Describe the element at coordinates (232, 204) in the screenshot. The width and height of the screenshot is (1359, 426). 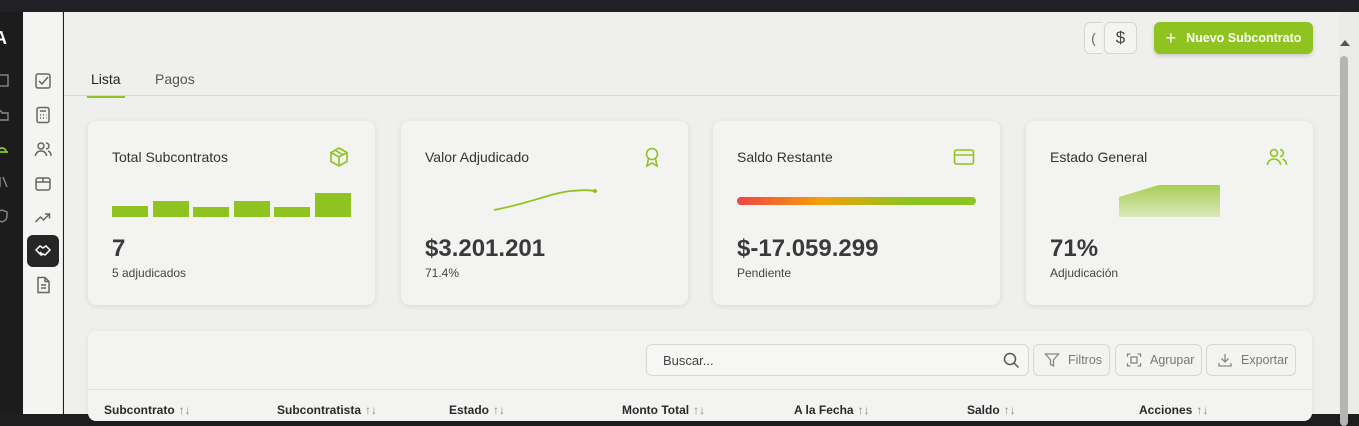
I see `mini-bar-chart` at that location.